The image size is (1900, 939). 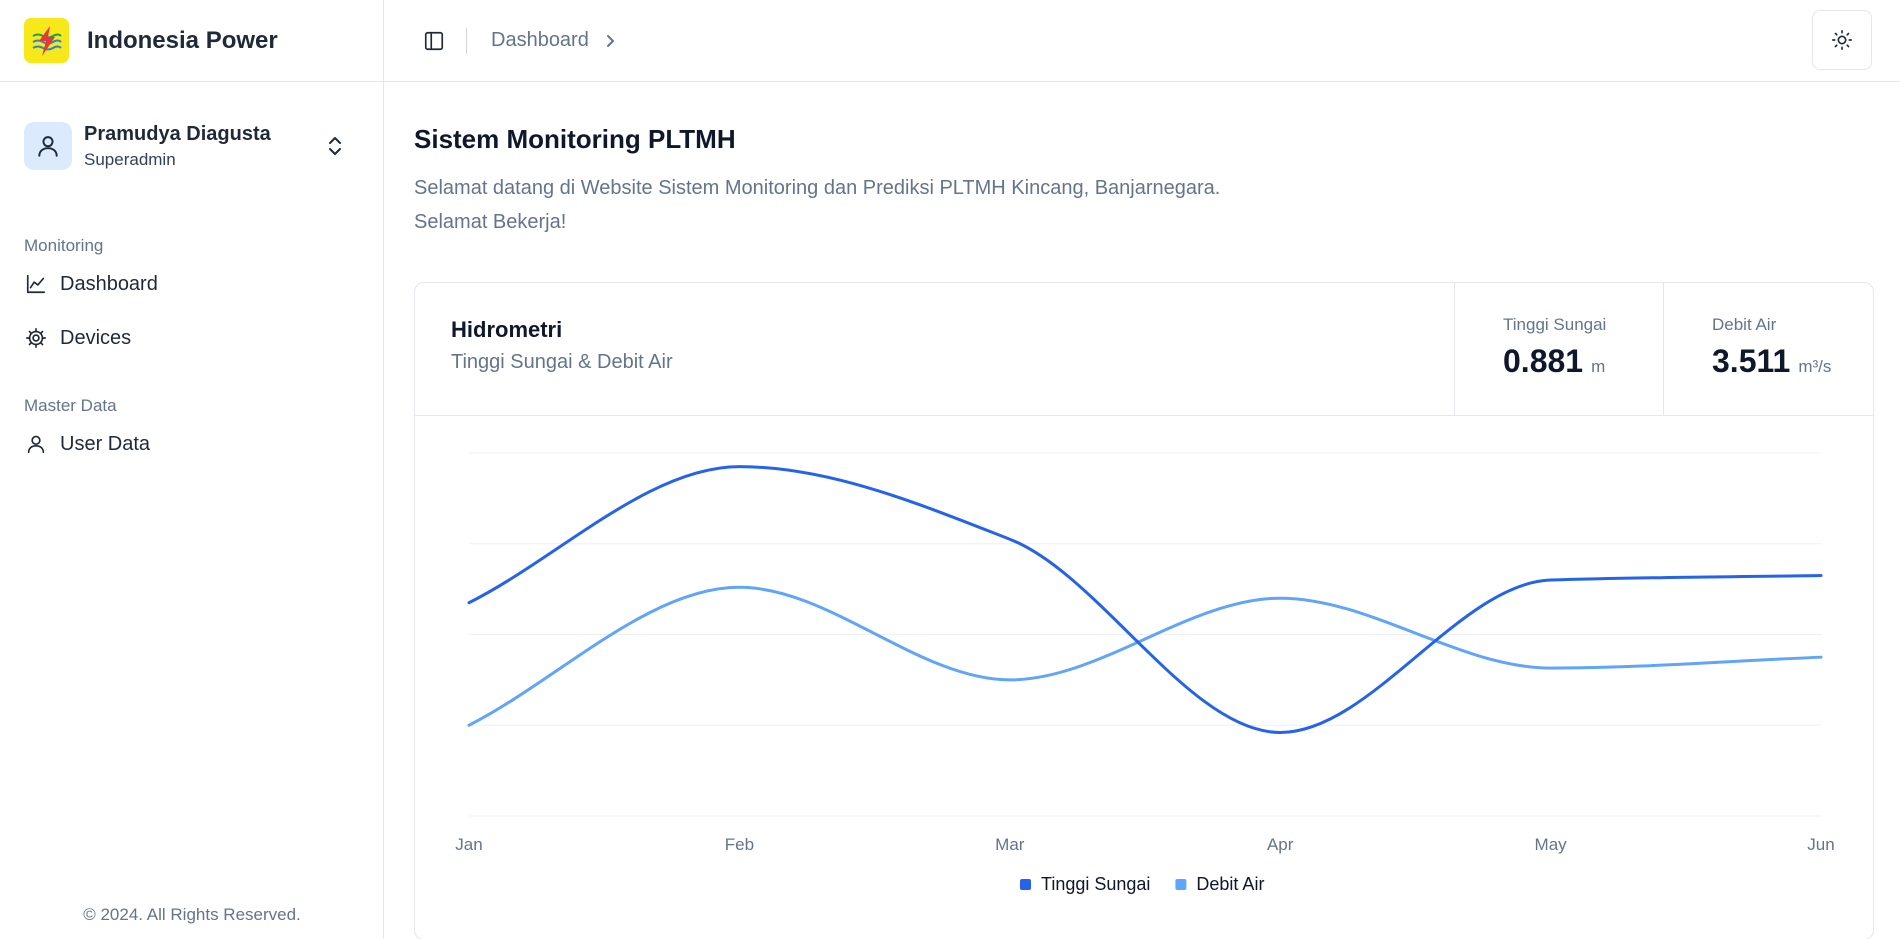 I want to click on nav-group-label: Master Data, so click(x=70, y=405).